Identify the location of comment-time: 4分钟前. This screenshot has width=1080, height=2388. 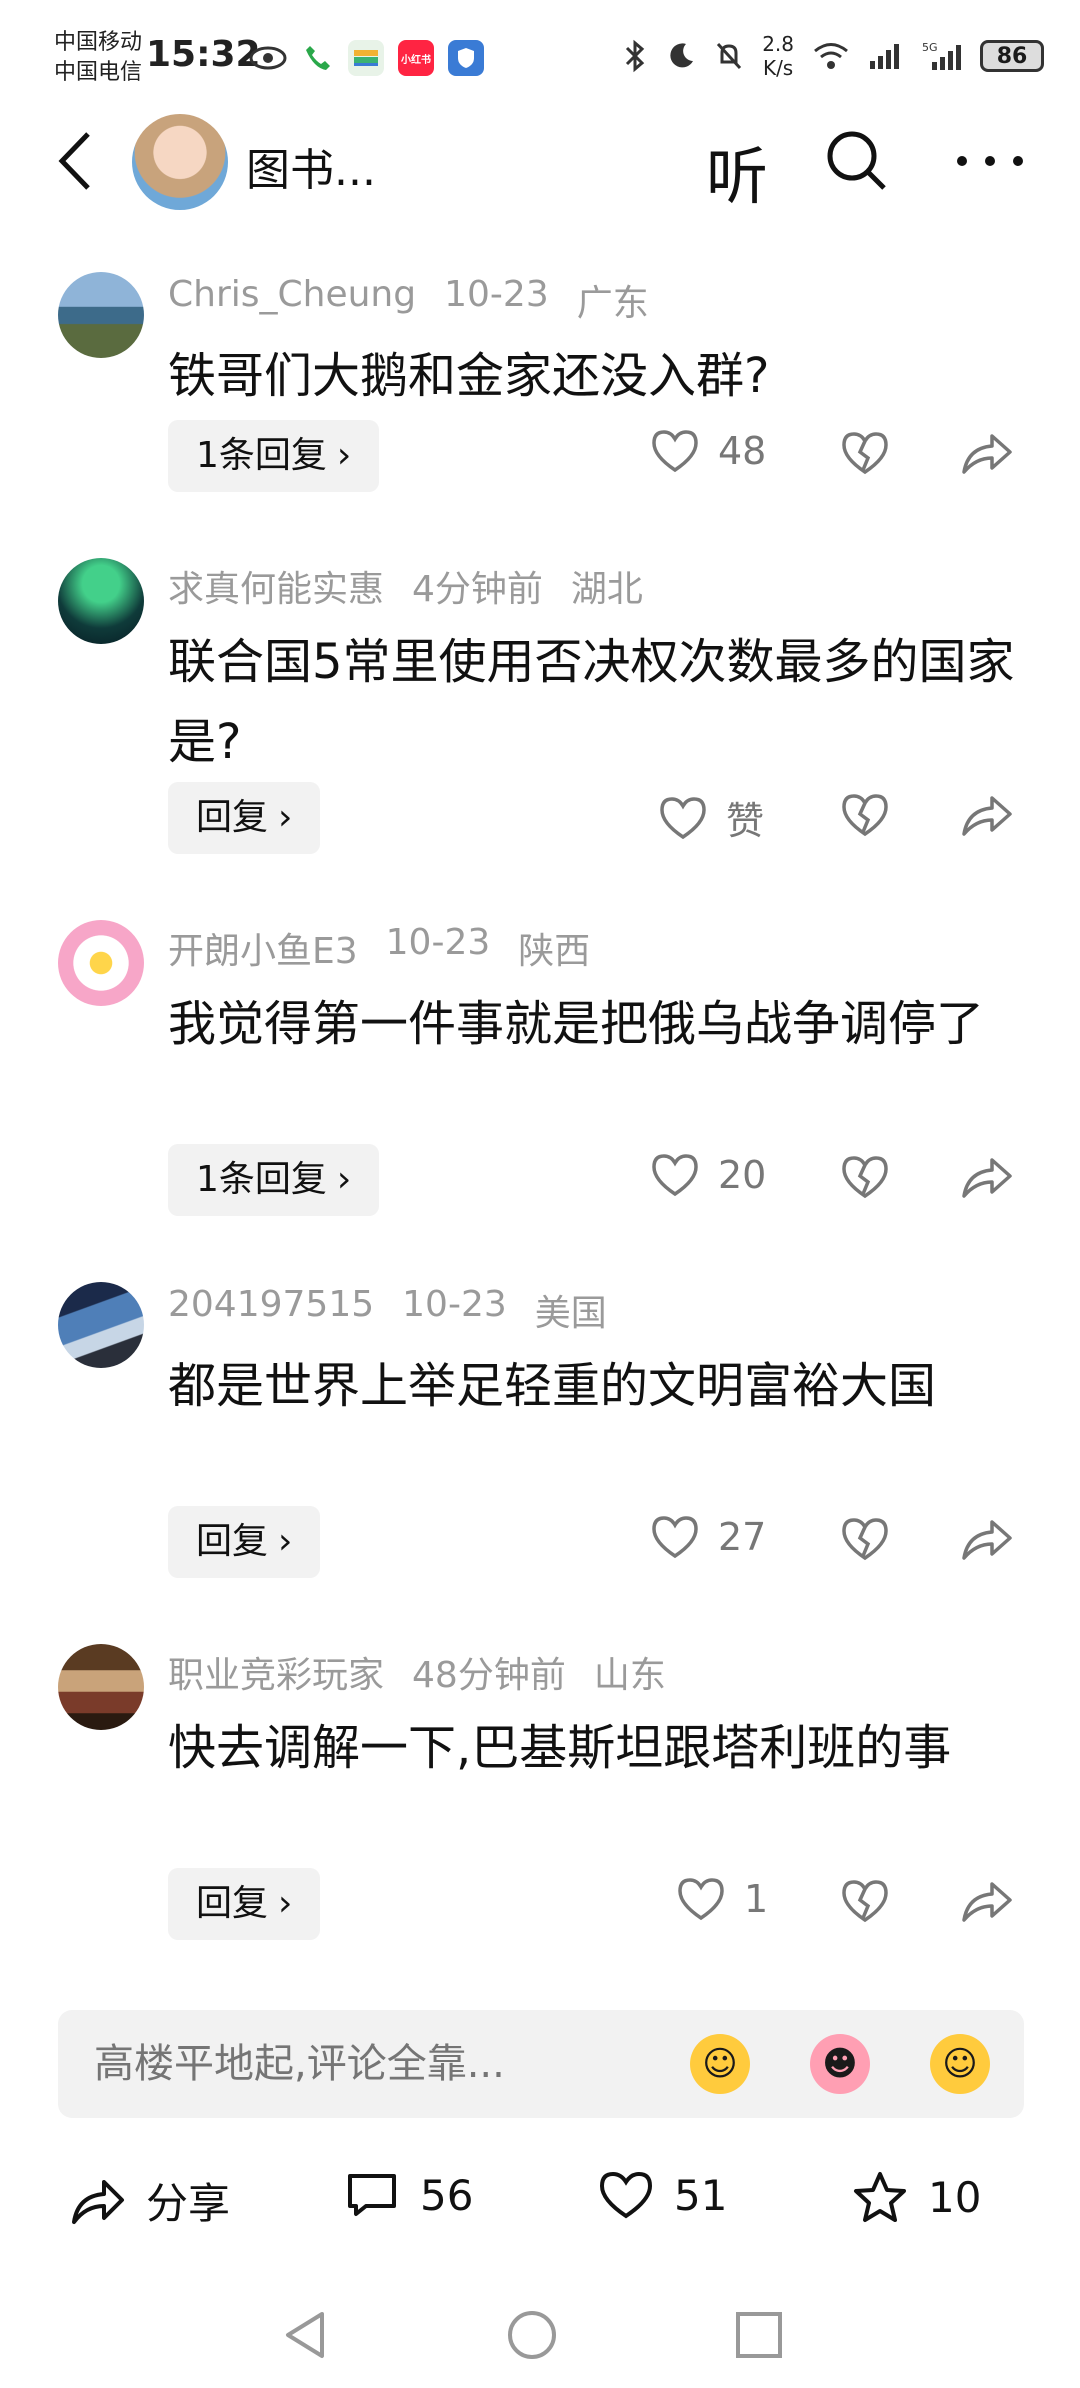
(477, 589).